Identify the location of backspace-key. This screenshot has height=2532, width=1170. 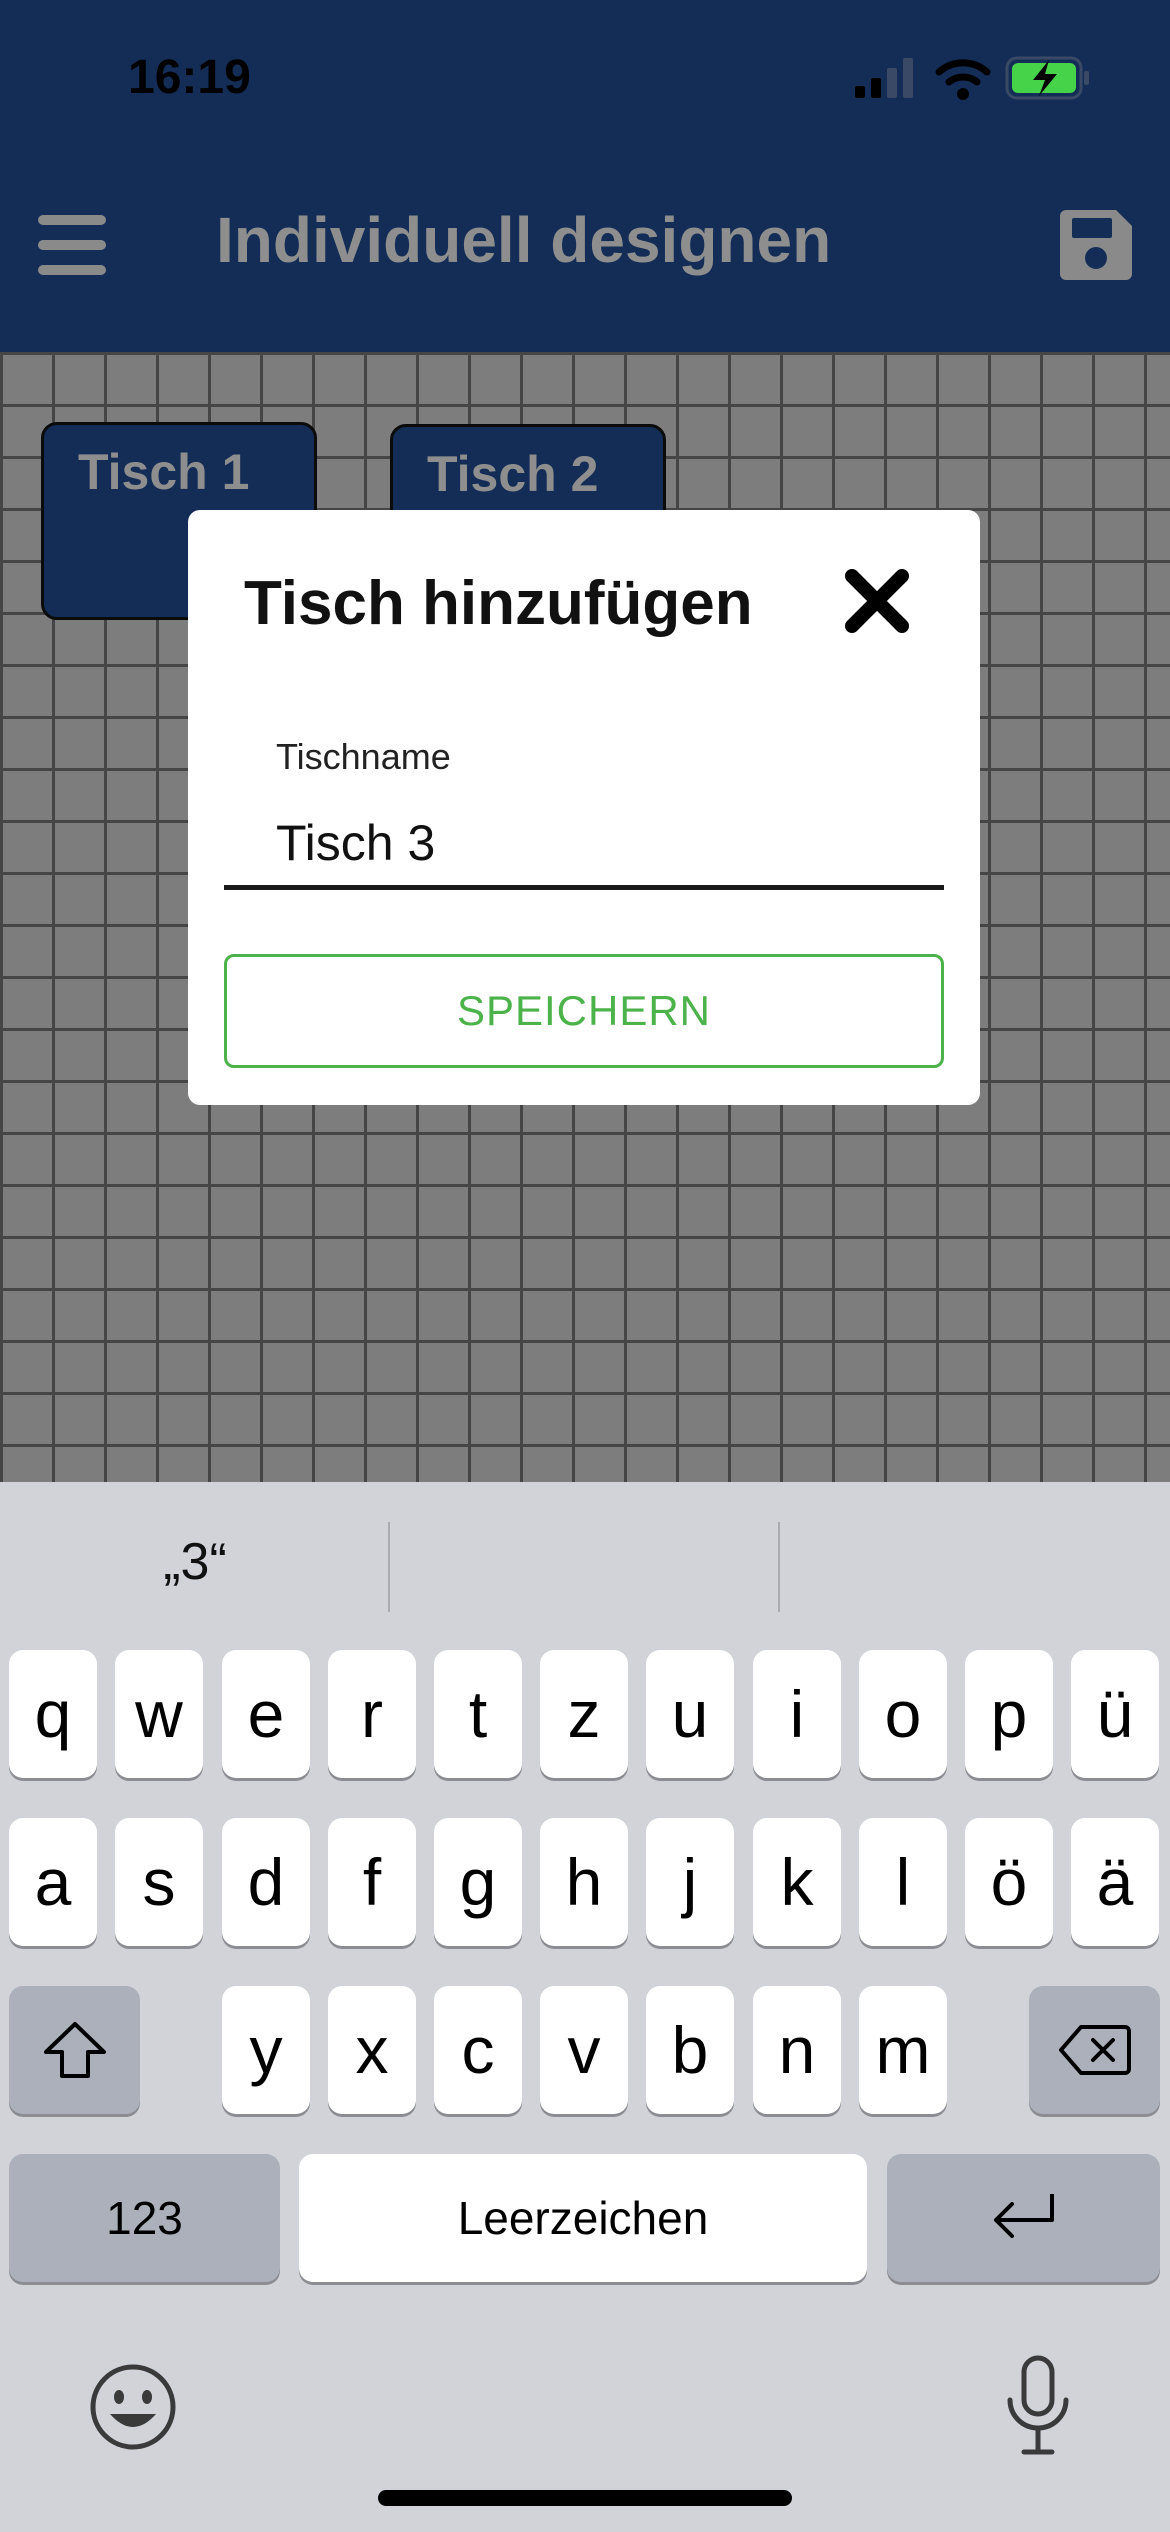
(1094, 2050).